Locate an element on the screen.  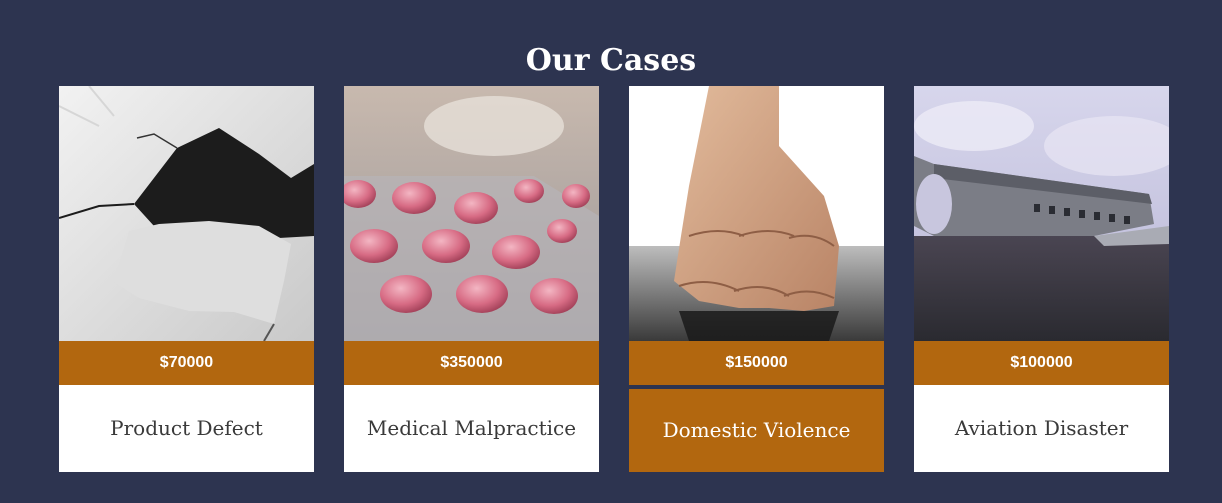
case-price: $350000 is located at coordinates (471, 363).